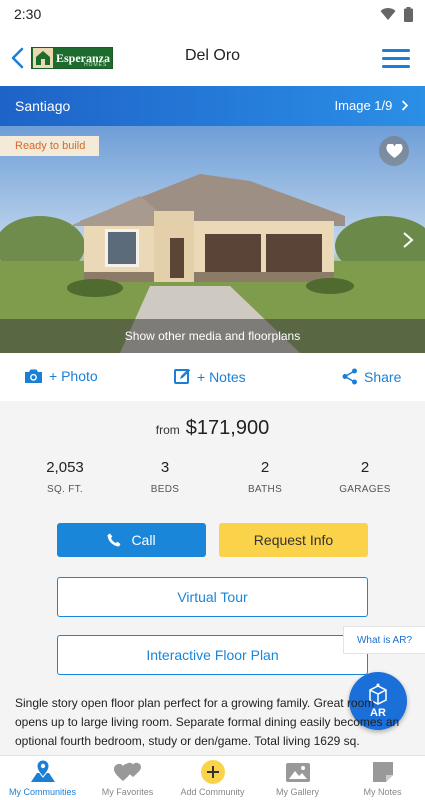  What do you see at coordinates (212, 792) in the screenshot?
I see `tab-label: Add Community` at bounding box center [212, 792].